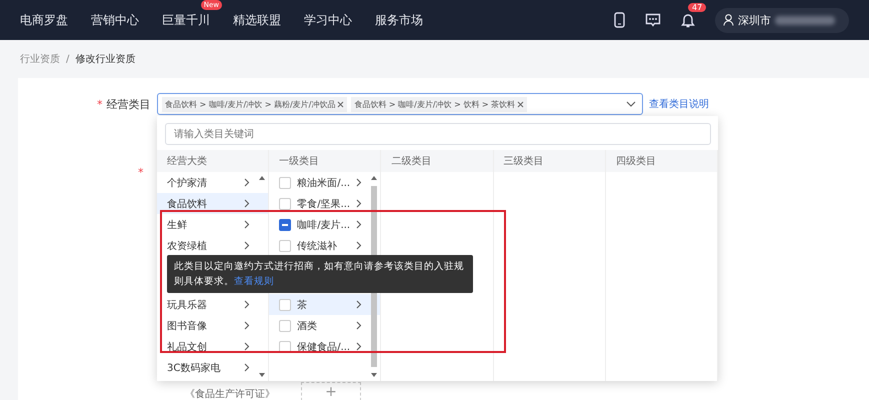 Image resolution: width=869 pixels, height=400 pixels. What do you see at coordinates (186, 19) in the screenshot?
I see `nav-item: 巨量千川` at bounding box center [186, 19].